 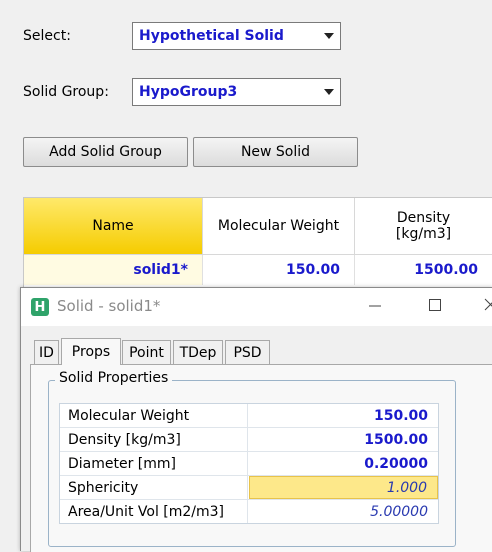 What do you see at coordinates (46, 352) in the screenshot?
I see `tab-id: ID` at bounding box center [46, 352].